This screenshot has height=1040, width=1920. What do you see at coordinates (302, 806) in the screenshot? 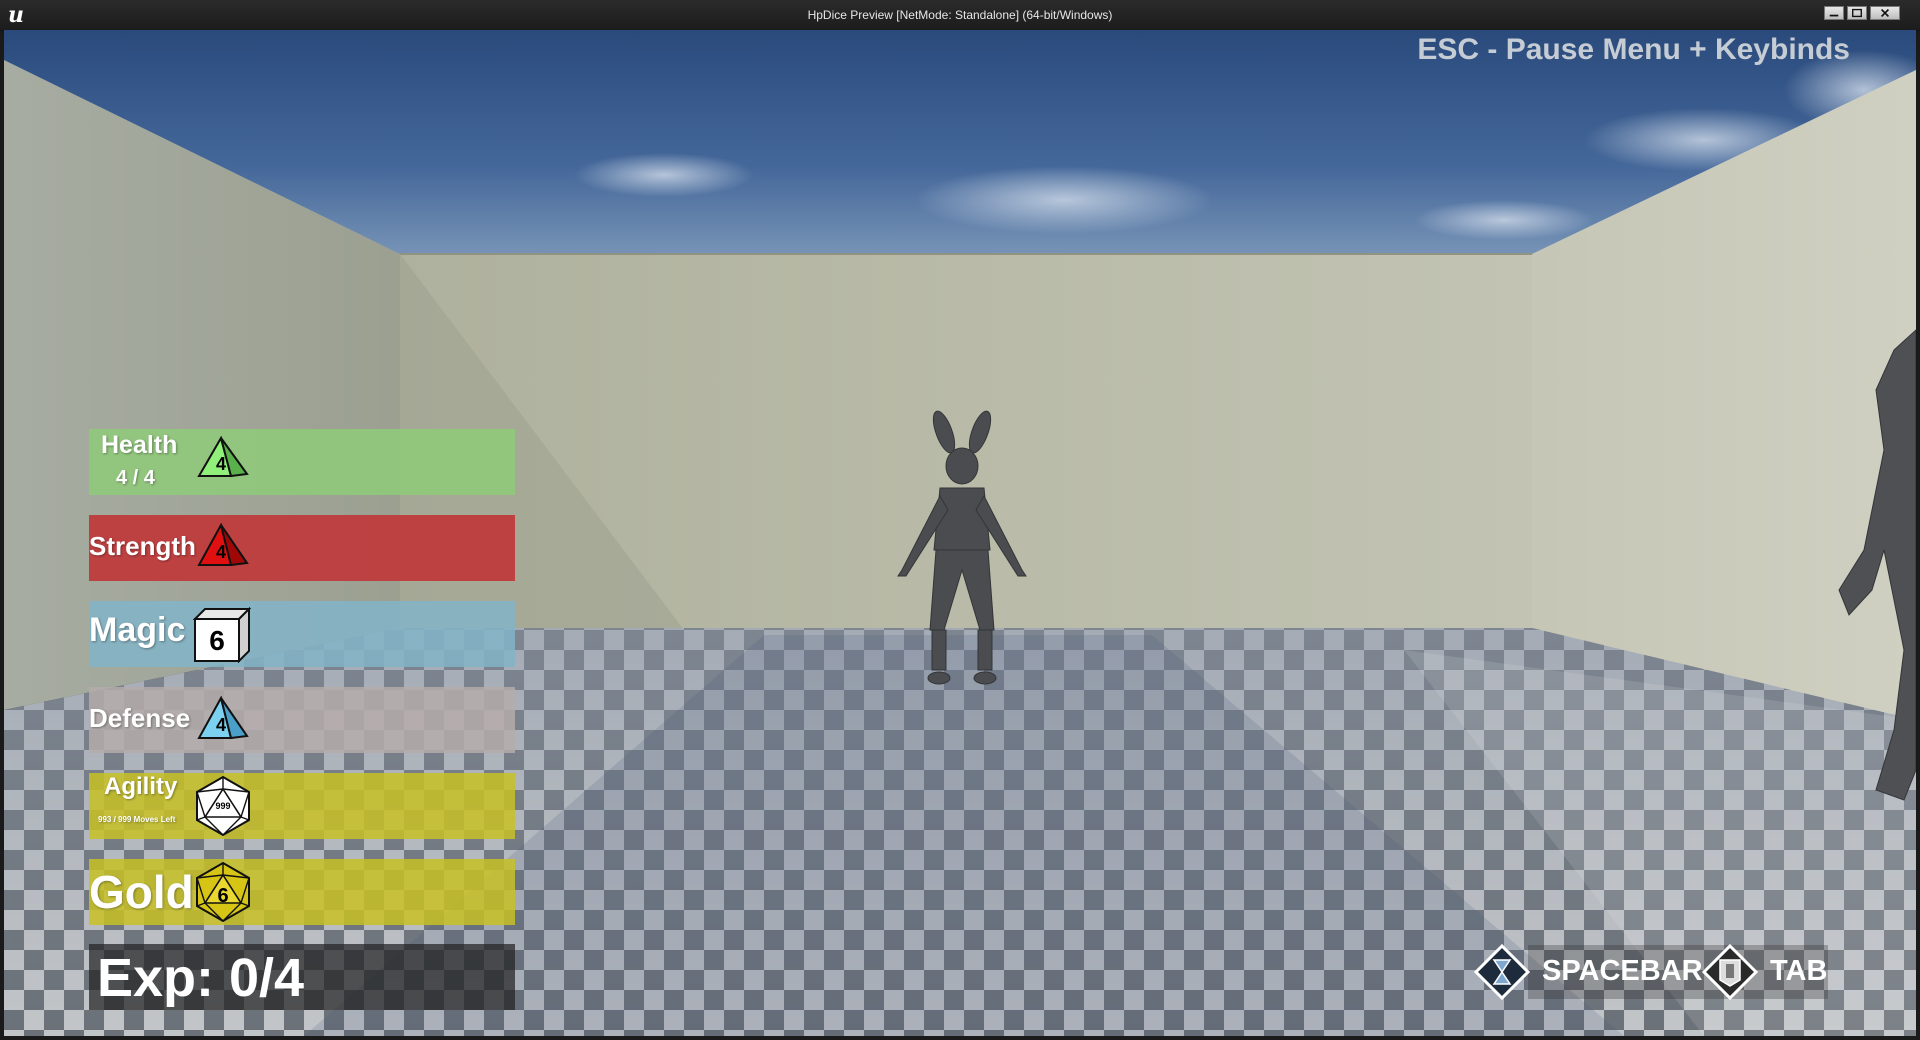
I see `agility-bar: Agility 993 / 999 Moves Left 999` at bounding box center [302, 806].